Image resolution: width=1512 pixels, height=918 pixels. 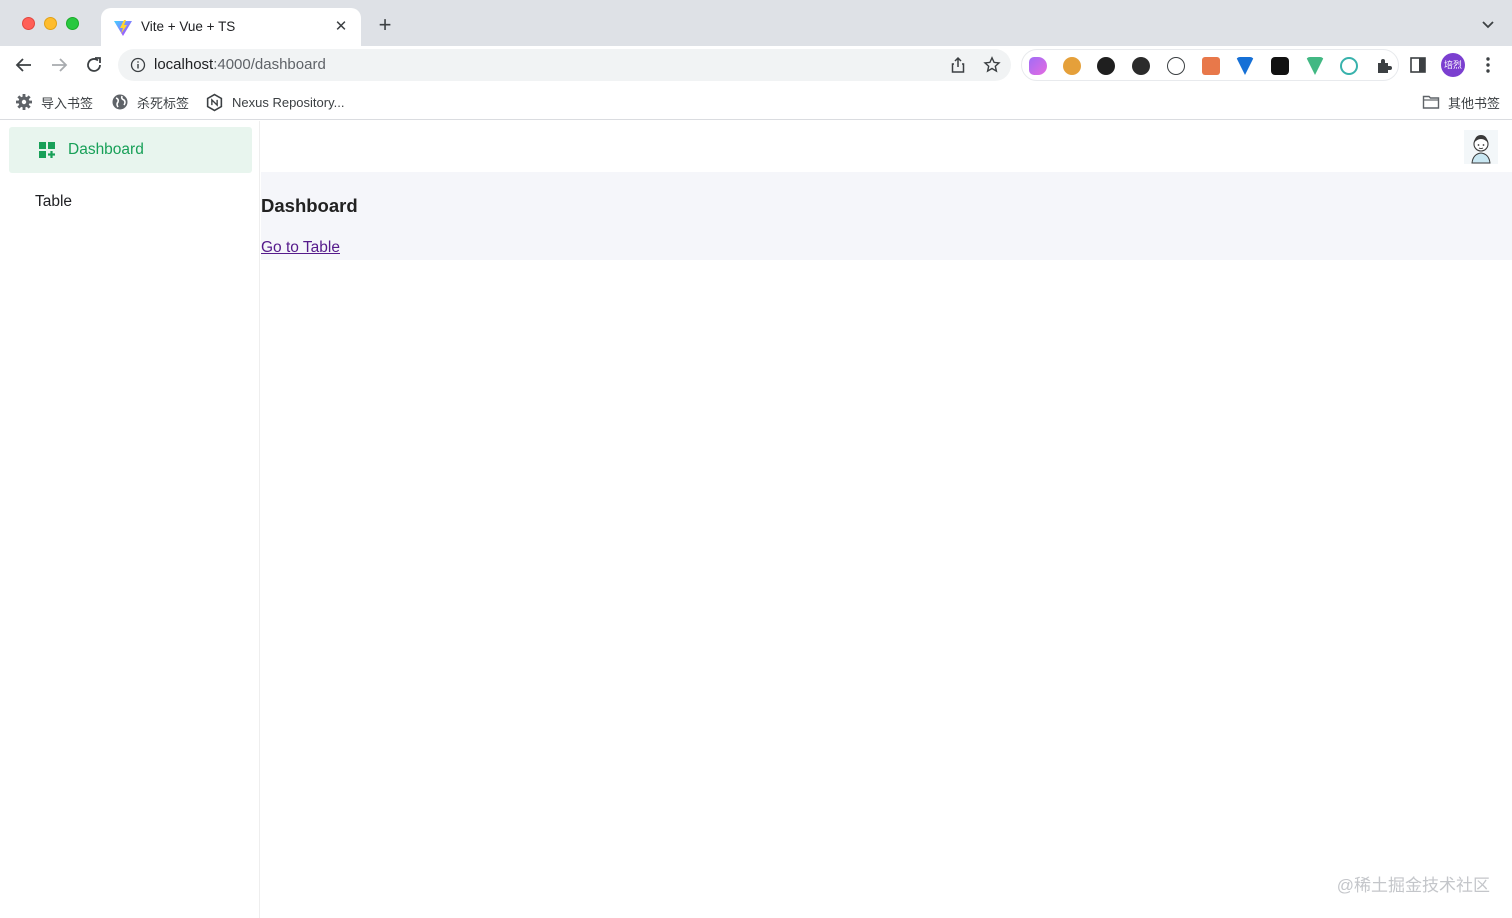 What do you see at coordinates (385, 25) in the screenshot?
I see `new-tab-button: +` at bounding box center [385, 25].